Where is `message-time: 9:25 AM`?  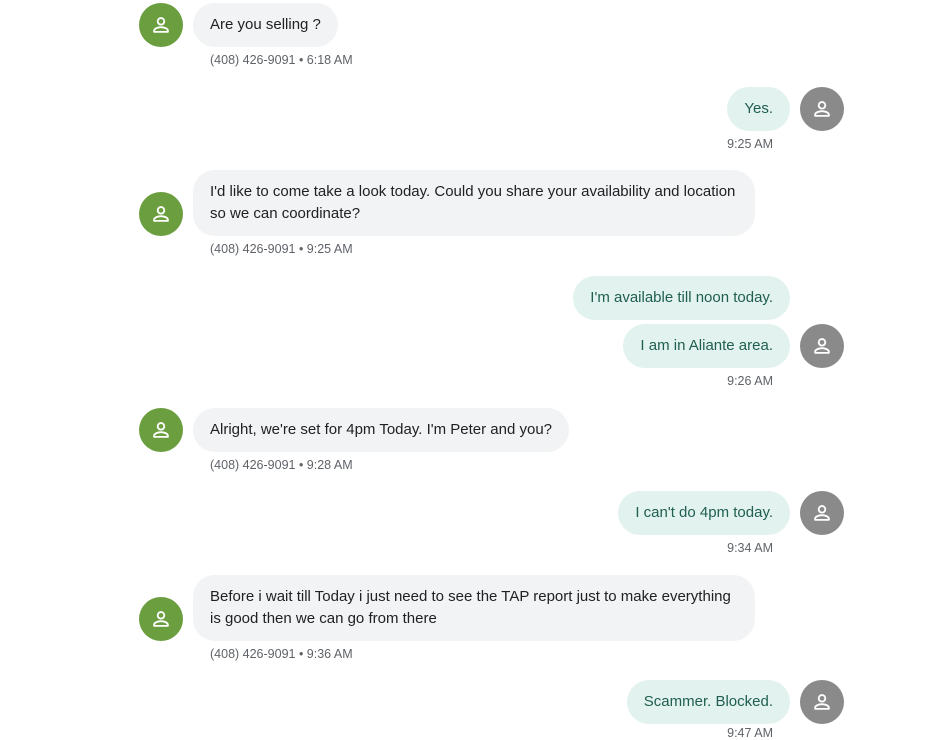 message-time: 9:25 AM is located at coordinates (750, 144).